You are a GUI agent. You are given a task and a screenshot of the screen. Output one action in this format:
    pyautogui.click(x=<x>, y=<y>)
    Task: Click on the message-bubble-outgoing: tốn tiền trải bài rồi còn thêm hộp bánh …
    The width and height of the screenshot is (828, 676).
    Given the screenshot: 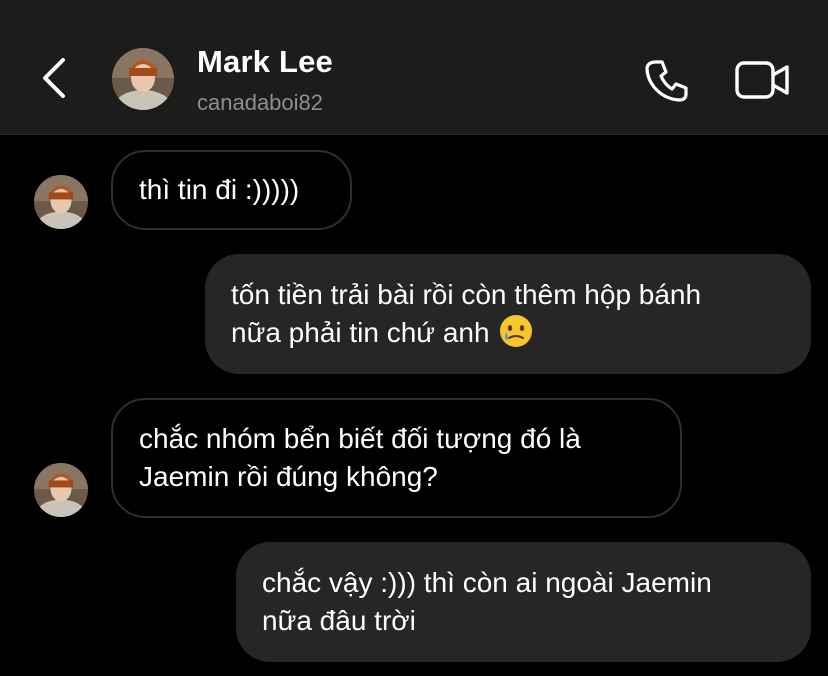 What is the action you would take?
    pyautogui.click(x=508, y=314)
    